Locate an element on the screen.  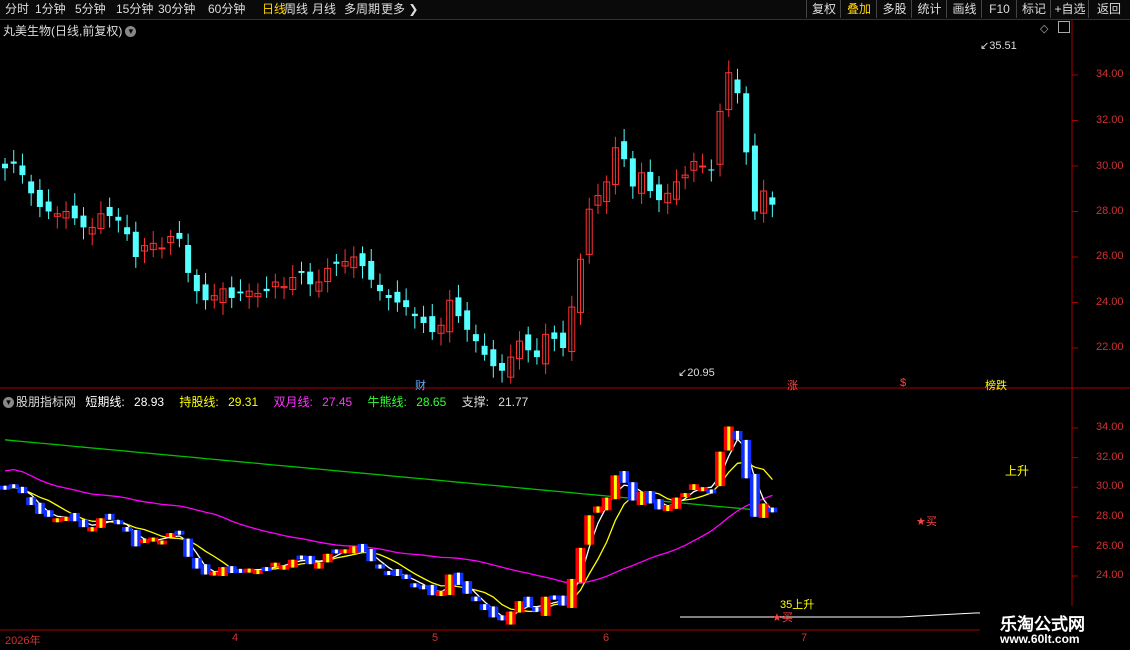
signal-rise-2: 上升 is located at coordinates (1017, 471).